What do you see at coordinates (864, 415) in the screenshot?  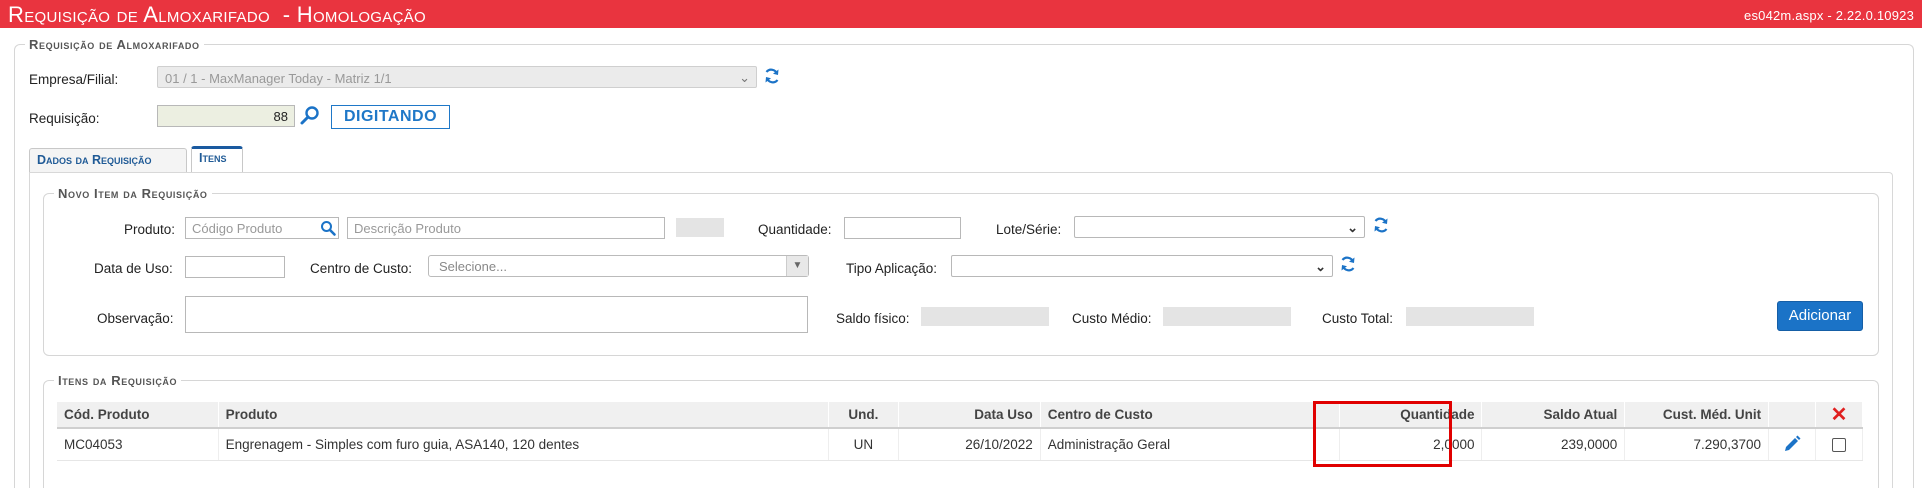 I see `col-und: Und.` at bounding box center [864, 415].